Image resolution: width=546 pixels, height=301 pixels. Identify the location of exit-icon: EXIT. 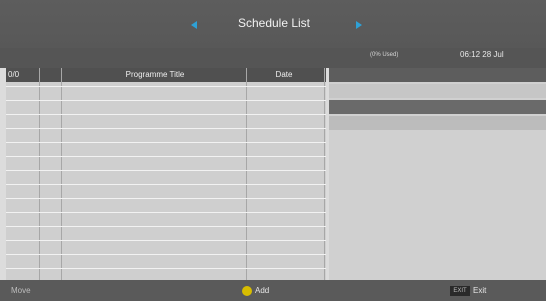
(460, 291).